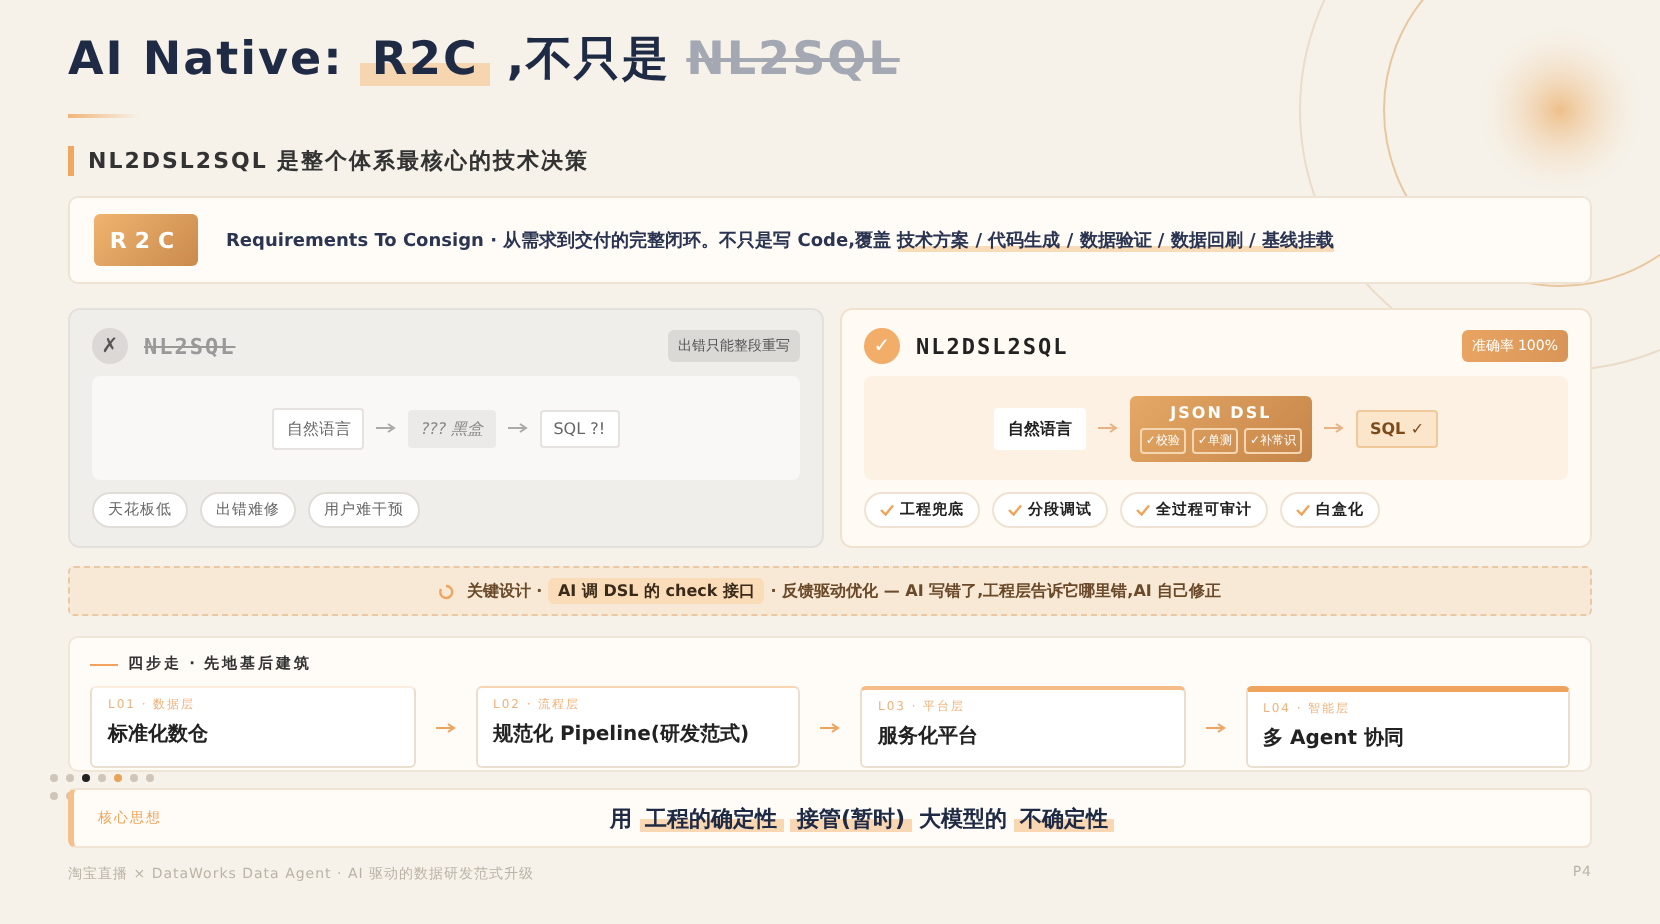  What do you see at coordinates (1397, 428) in the screenshot?
I see `flow-node: SQL ✓` at bounding box center [1397, 428].